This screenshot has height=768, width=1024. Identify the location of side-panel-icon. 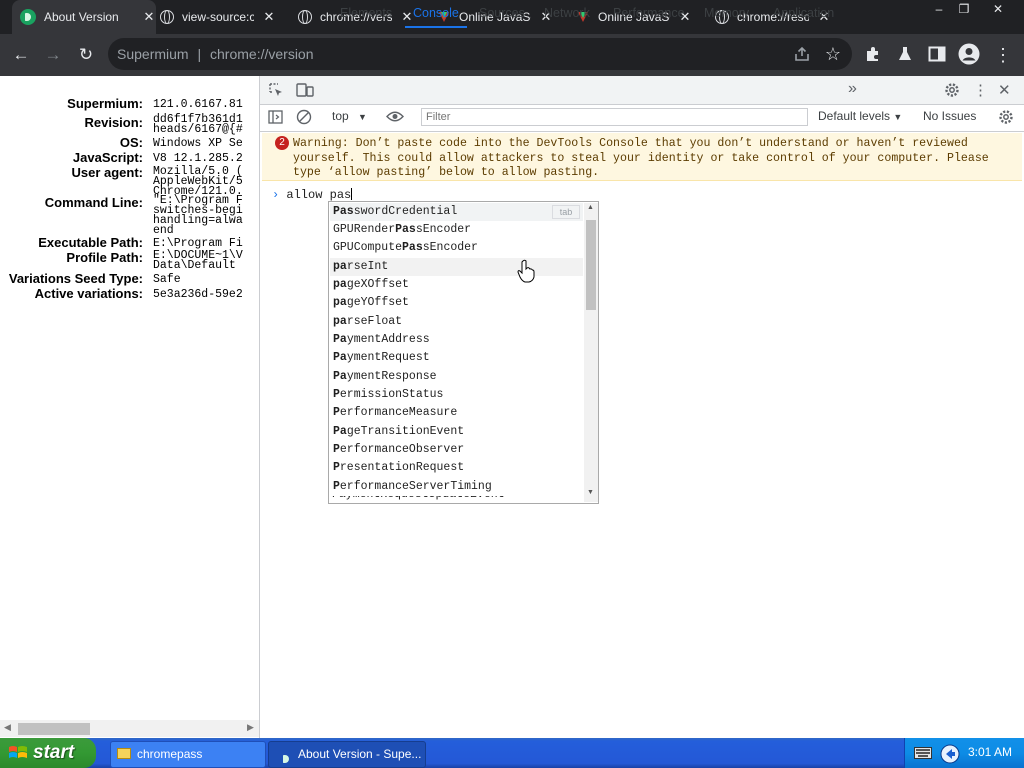
(937, 54).